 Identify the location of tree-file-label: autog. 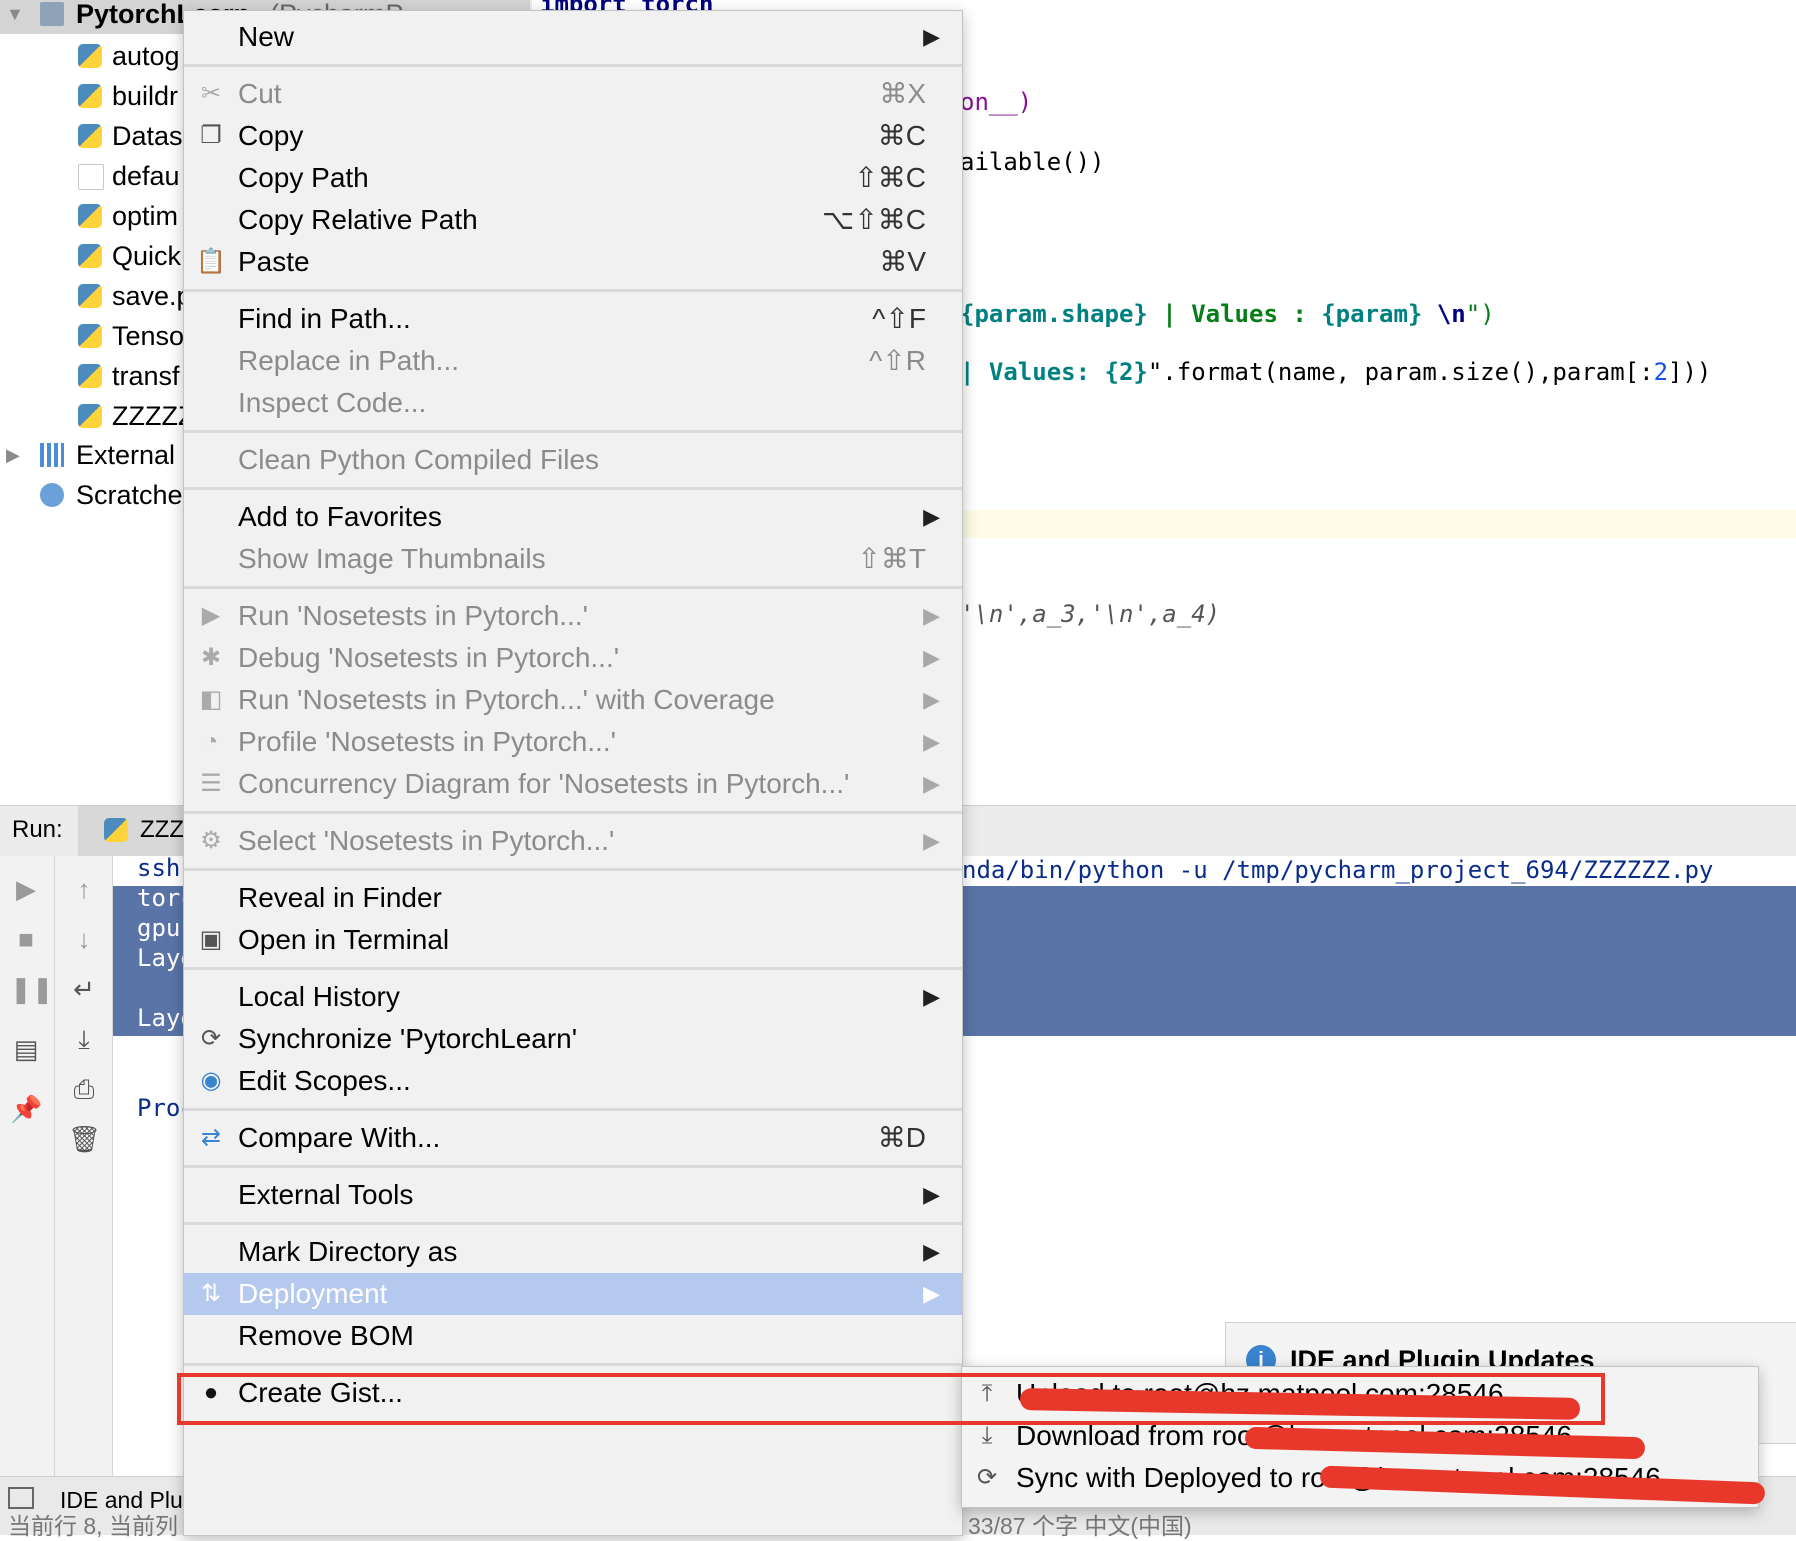
(146, 56).